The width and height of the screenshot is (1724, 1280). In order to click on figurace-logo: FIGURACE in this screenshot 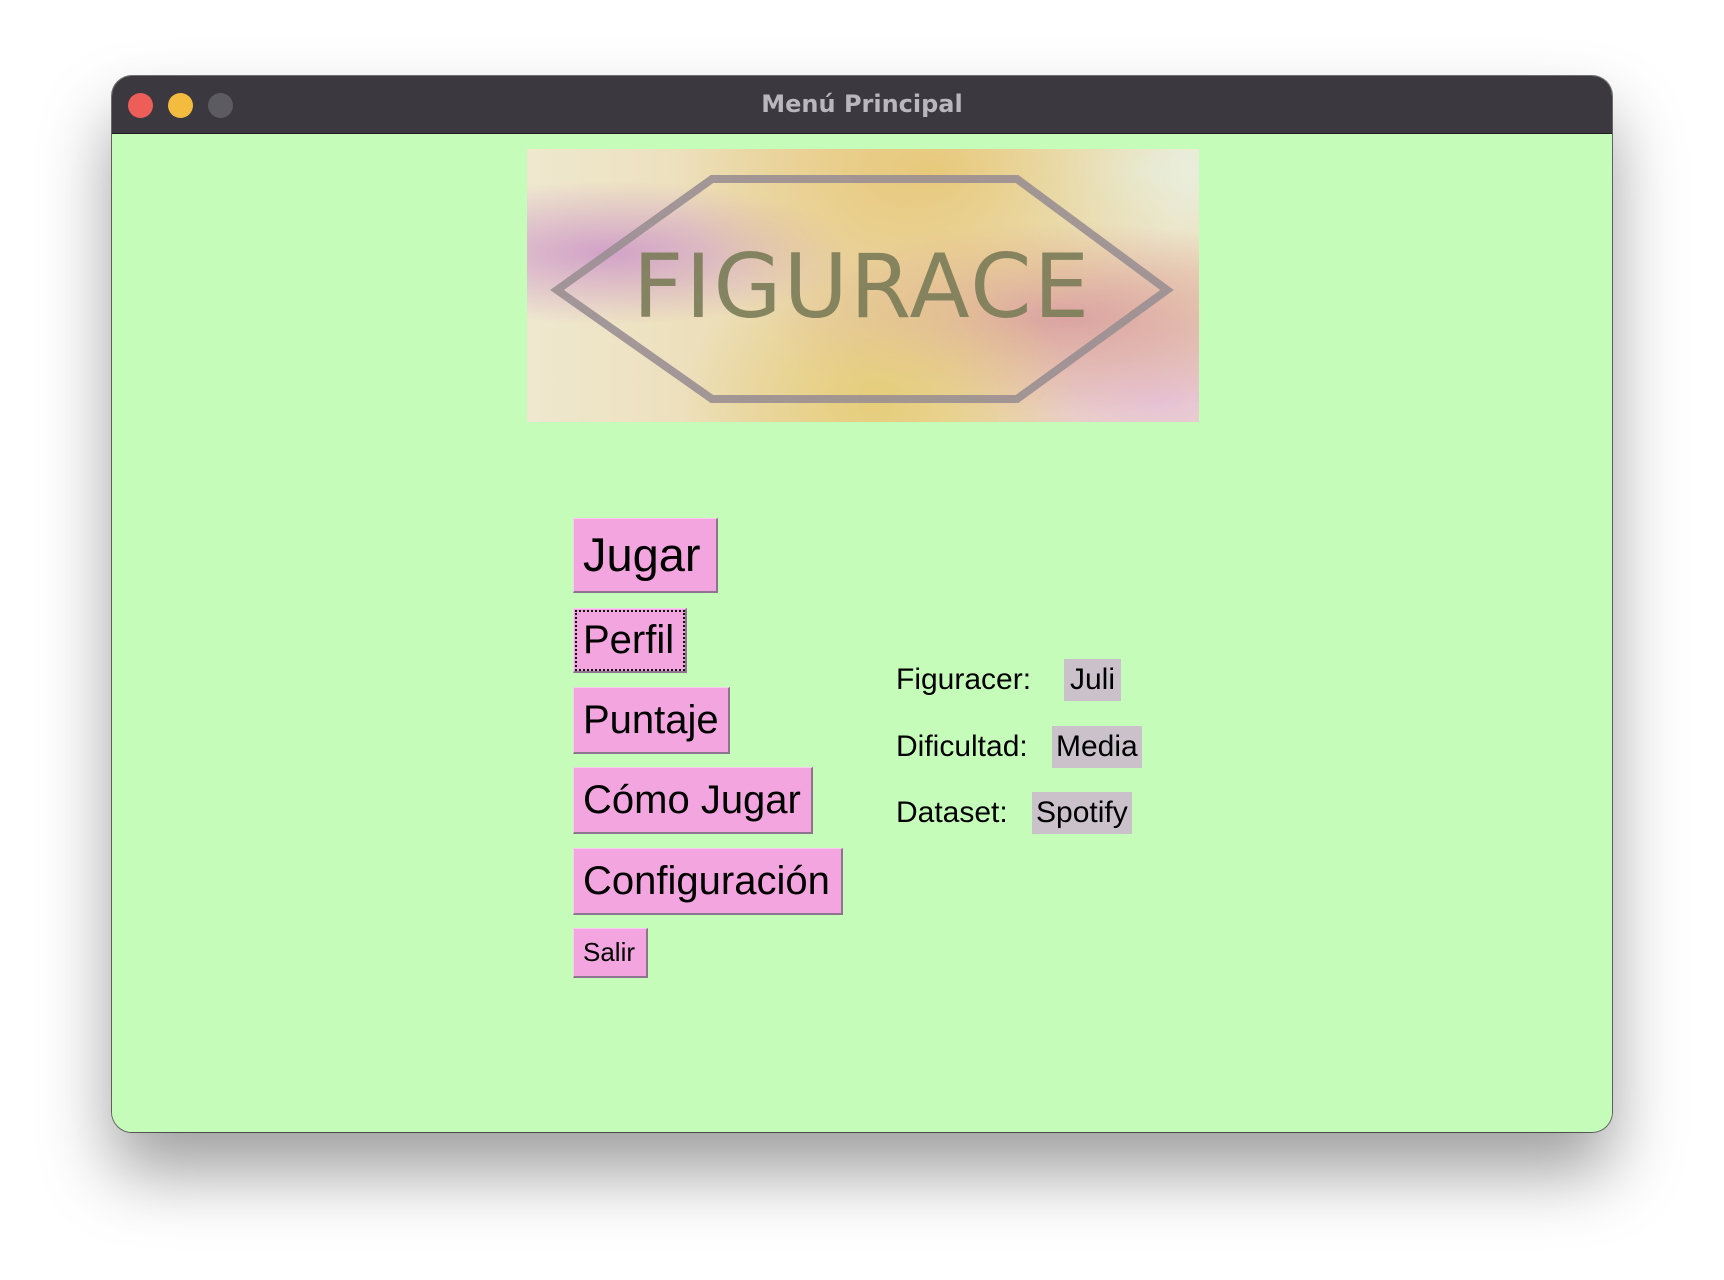, I will do `click(863, 285)`.